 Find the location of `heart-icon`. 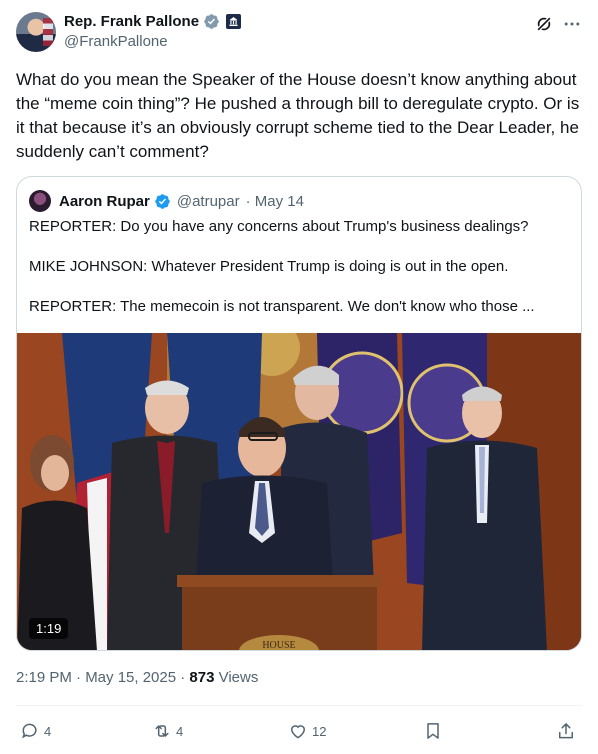

heart-icon is located at coordinates (298, 732).